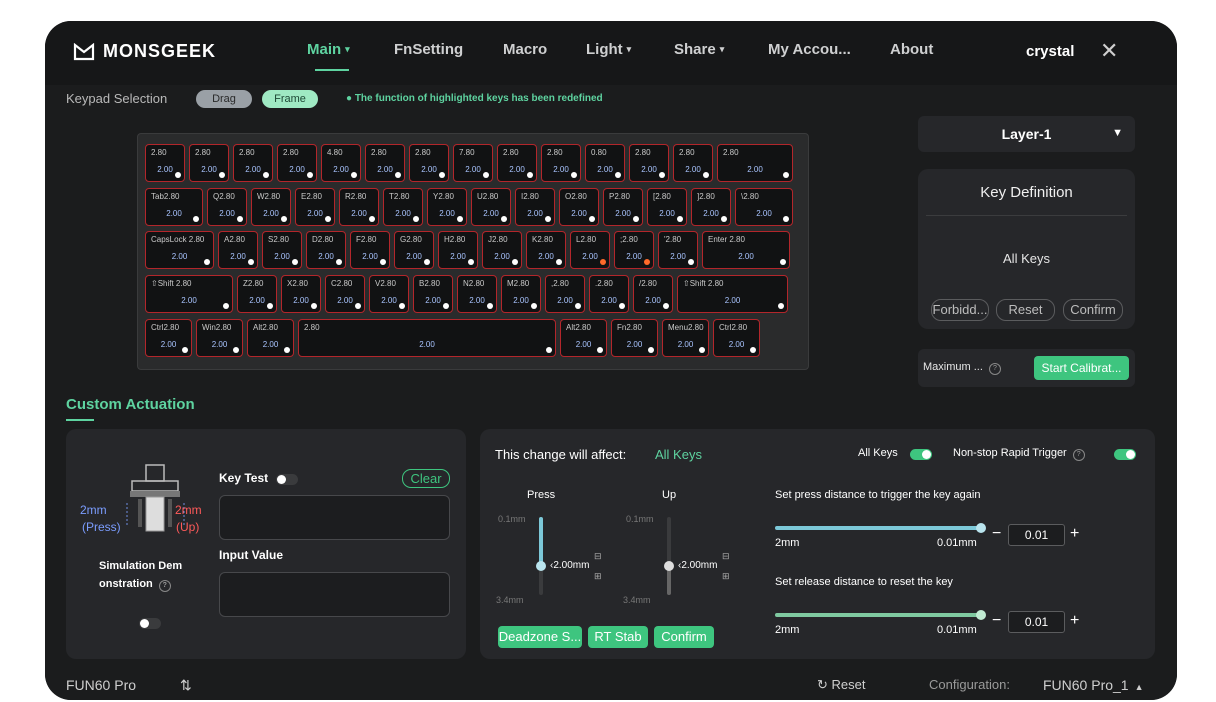 This screenshot has height=702, width=1216. What do you see at coordinates (370, 250) in the screenshot?
I see `keyboard-key: F2.80 2.00` at bounding box center [370, 250].